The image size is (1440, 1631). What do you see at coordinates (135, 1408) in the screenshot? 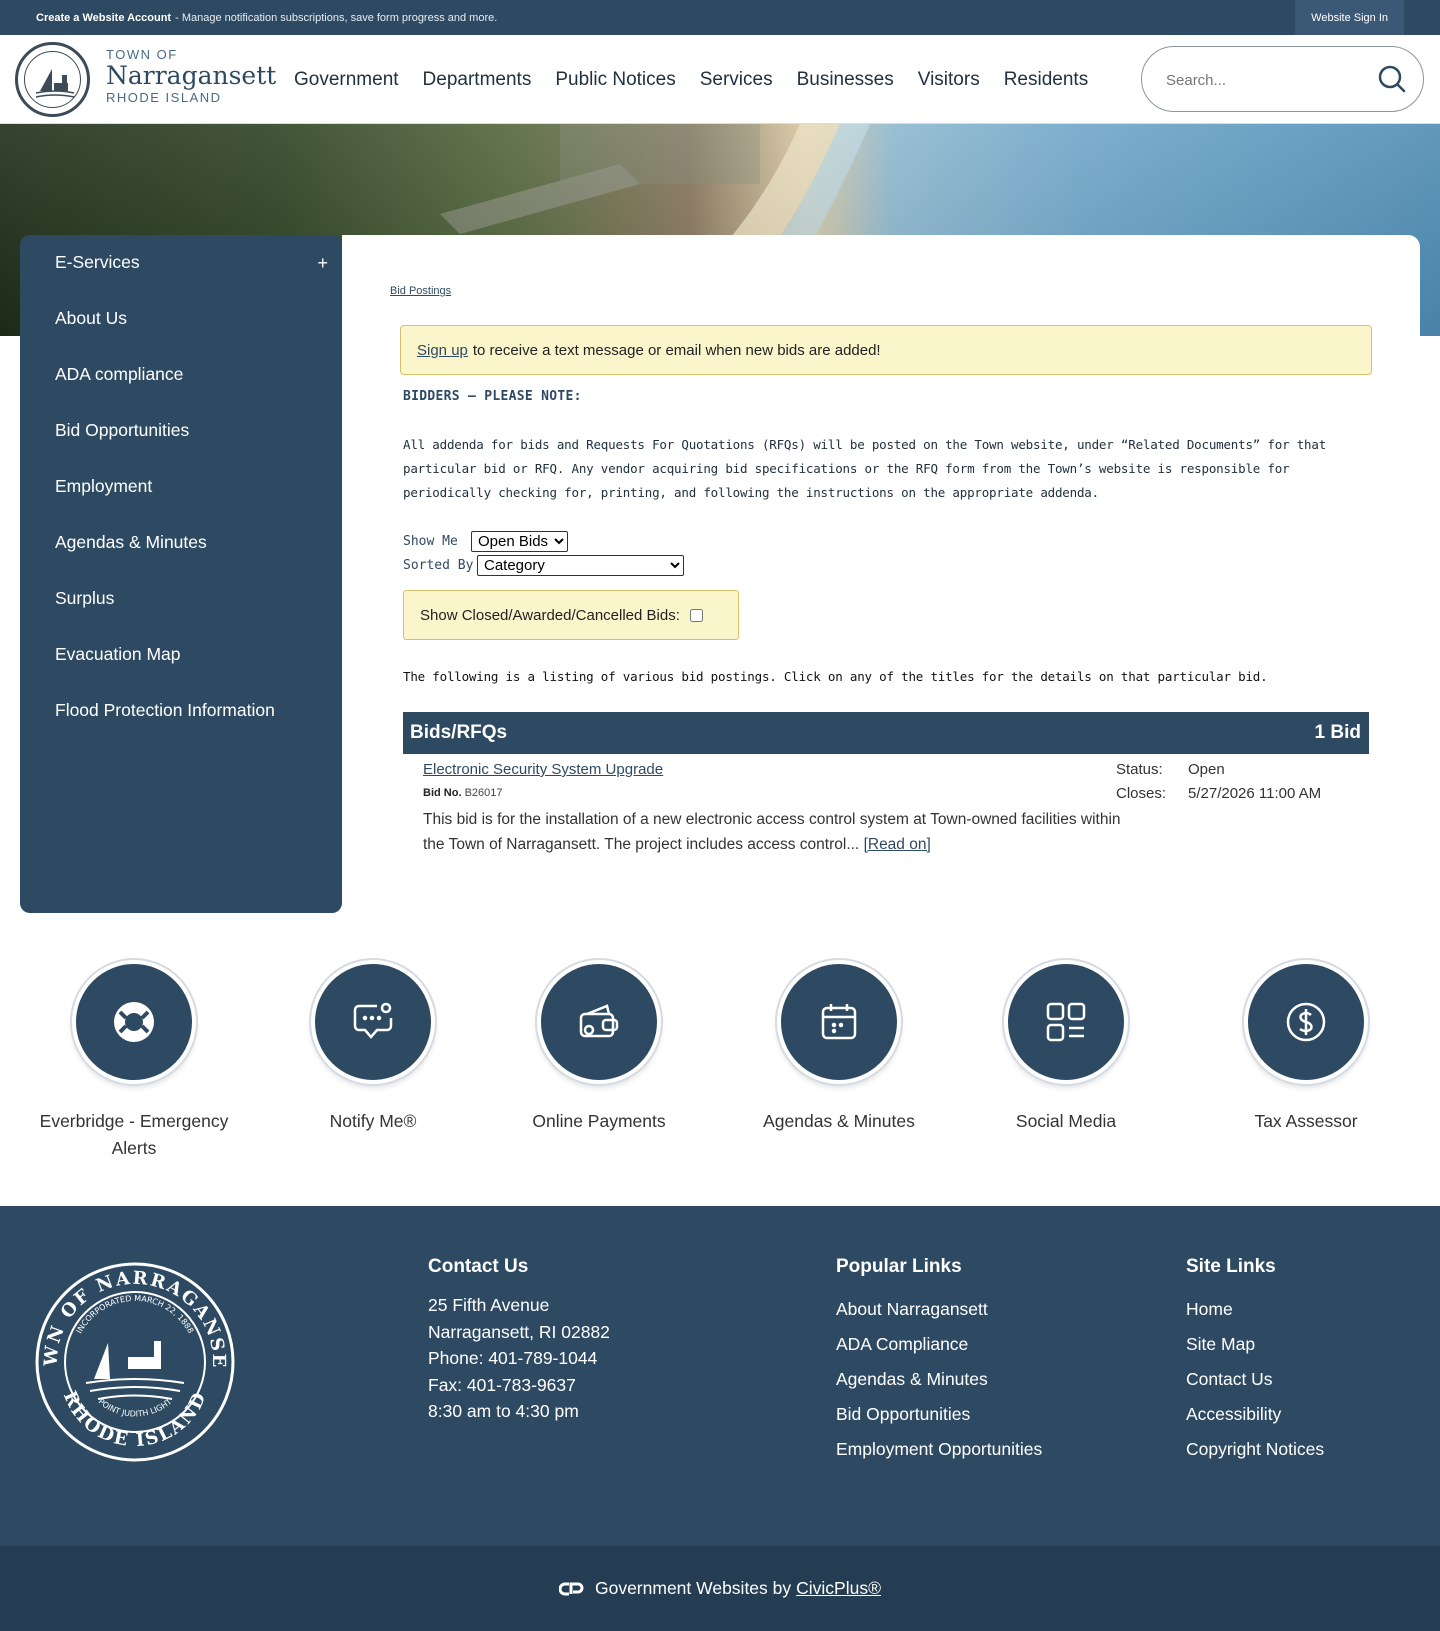
I see `seal-inner-bottom-text: POINT JUDITH LIGHT` at bounding box center [135, 1408].